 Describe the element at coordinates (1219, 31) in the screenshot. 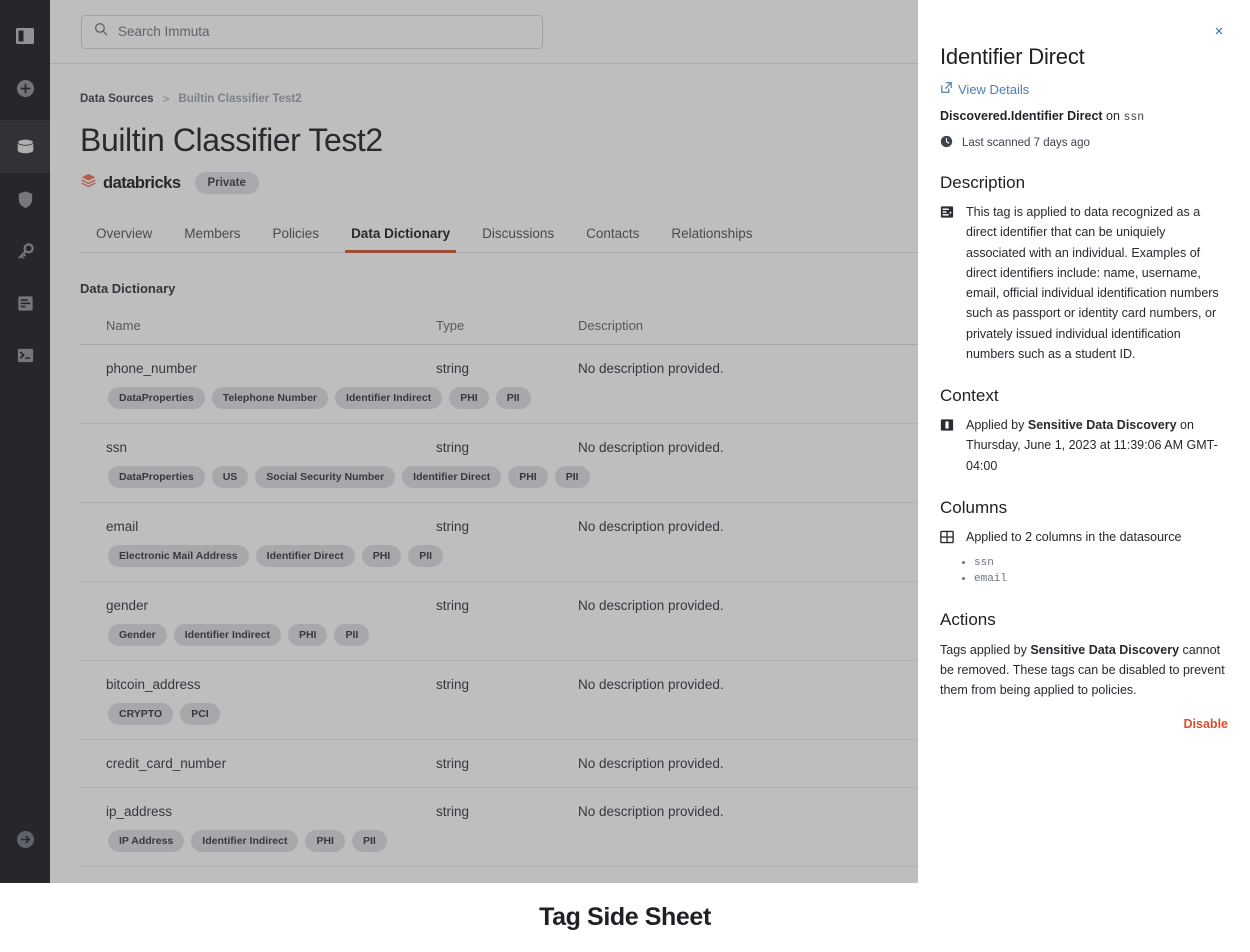

I see `close-icon: ×` at that location.